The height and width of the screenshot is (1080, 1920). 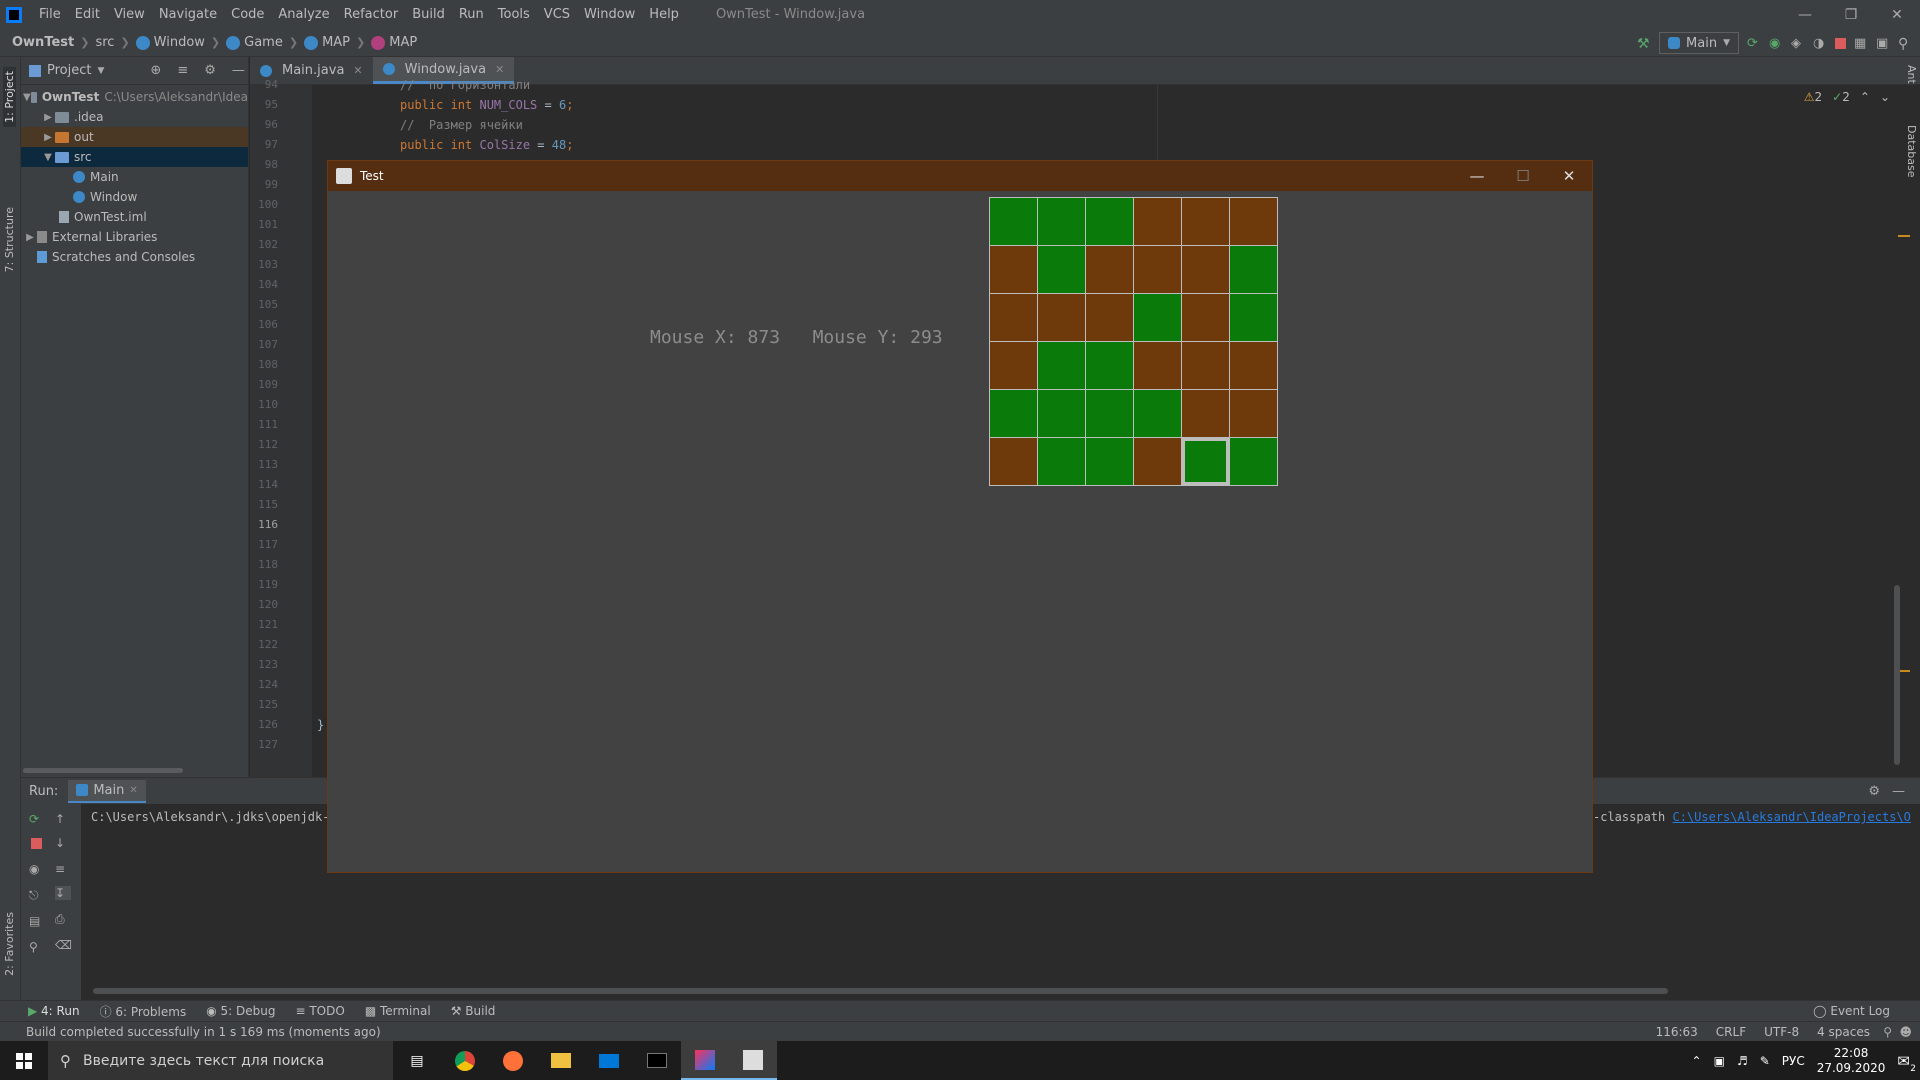 What do you see at coordinates (9, 239) in the screenshot?
I see `tool-tab-structure: 7: Structure` at bounding box center [9, 239].